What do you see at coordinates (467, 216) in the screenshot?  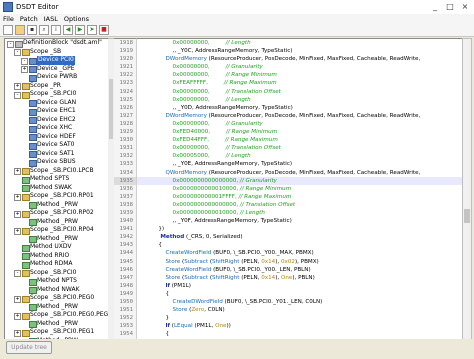 I see `editor-scrollbar-thumb` at bounding box center [467, 216].